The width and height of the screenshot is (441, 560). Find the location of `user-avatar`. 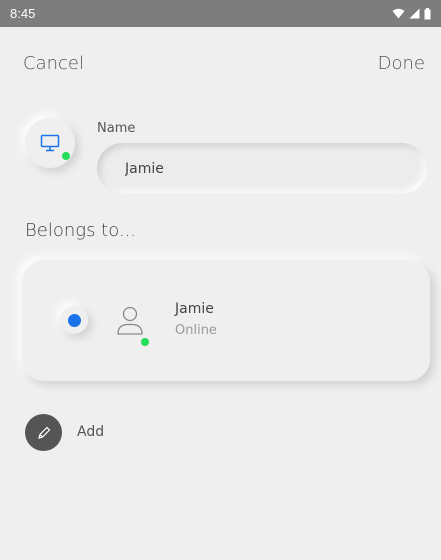

user-avatar is located at coordinates (132, 325).